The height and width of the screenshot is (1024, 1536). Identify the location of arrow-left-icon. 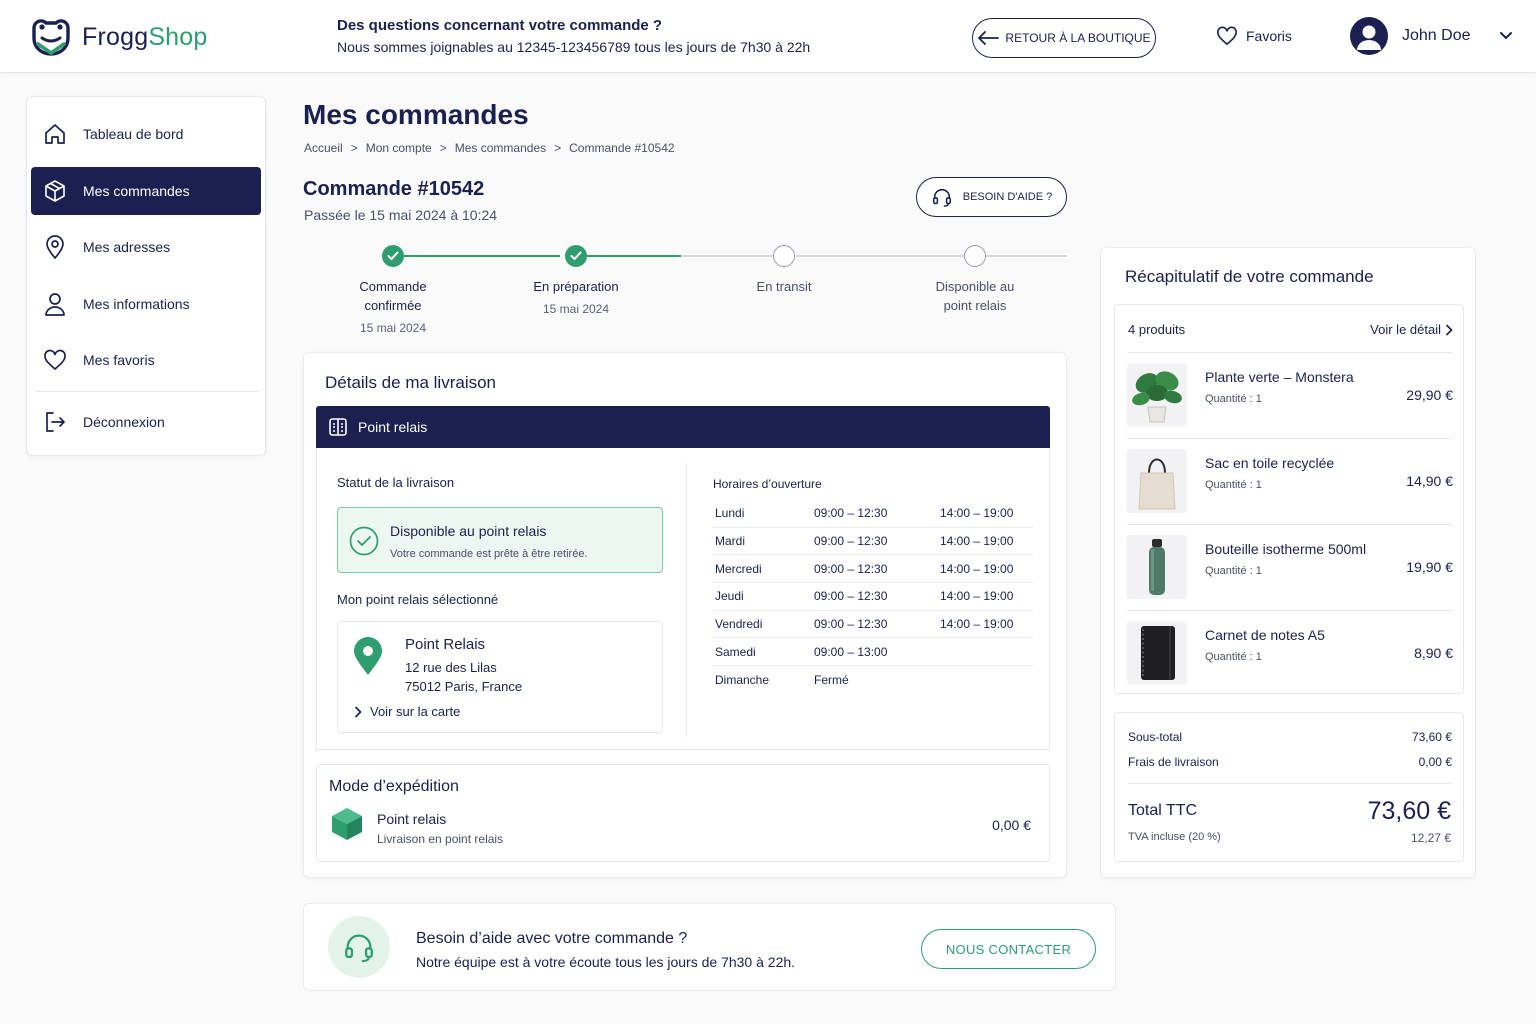
(989, 38).